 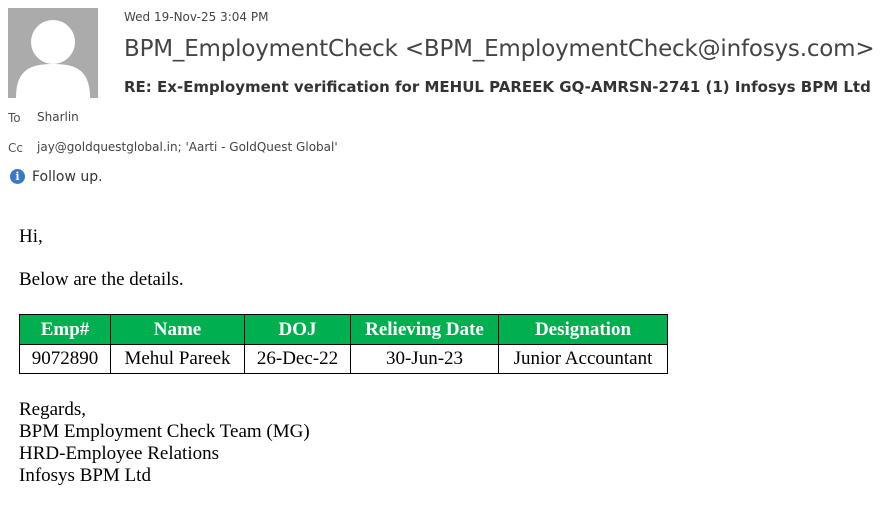 I want to click on to-label: To, so click(x=14, y=118).